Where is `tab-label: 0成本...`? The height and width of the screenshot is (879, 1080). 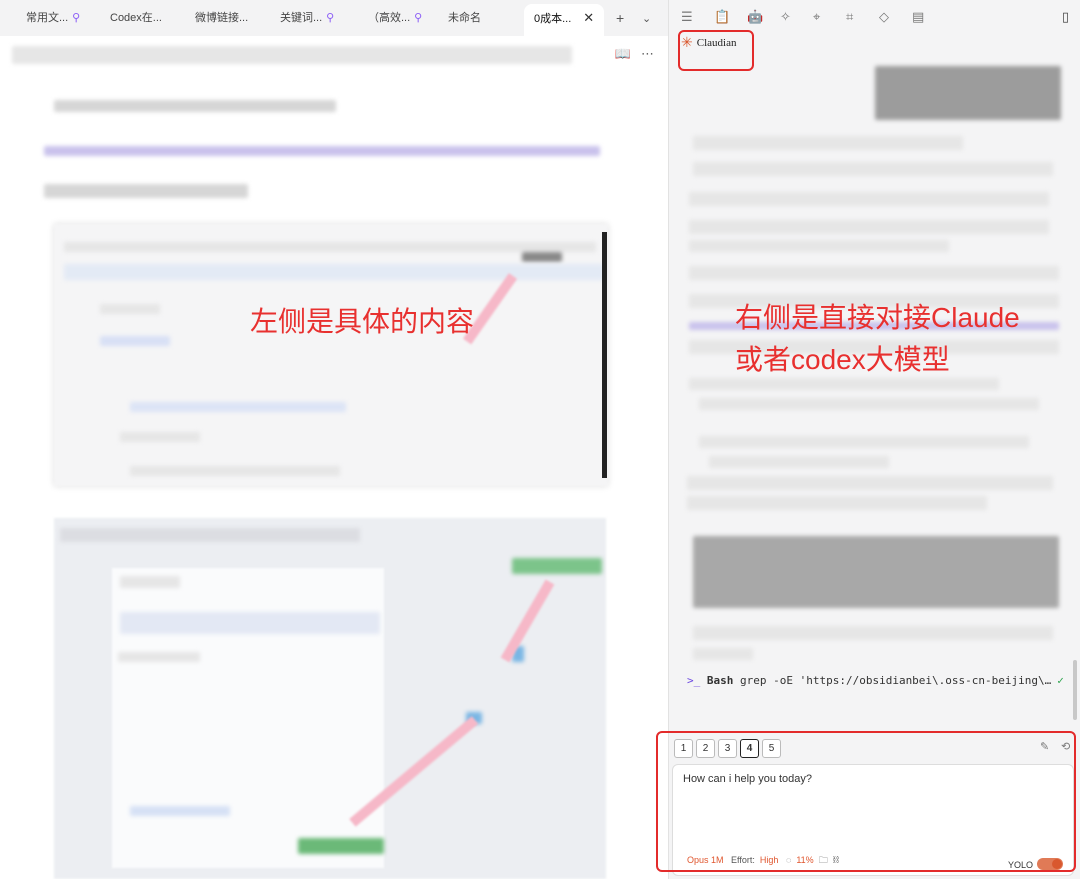 tab-label: 0成本... is located at coordinates (553, 19).